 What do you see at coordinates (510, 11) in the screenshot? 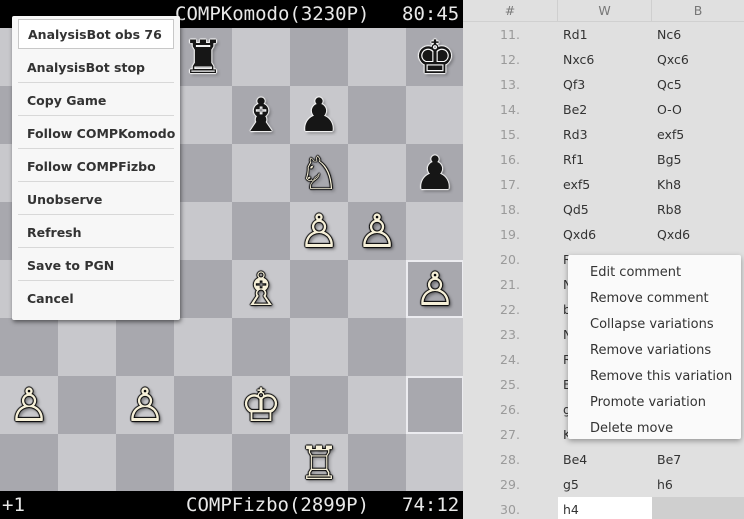
I see `column-header-number: #` at bounding box center [510, 11].